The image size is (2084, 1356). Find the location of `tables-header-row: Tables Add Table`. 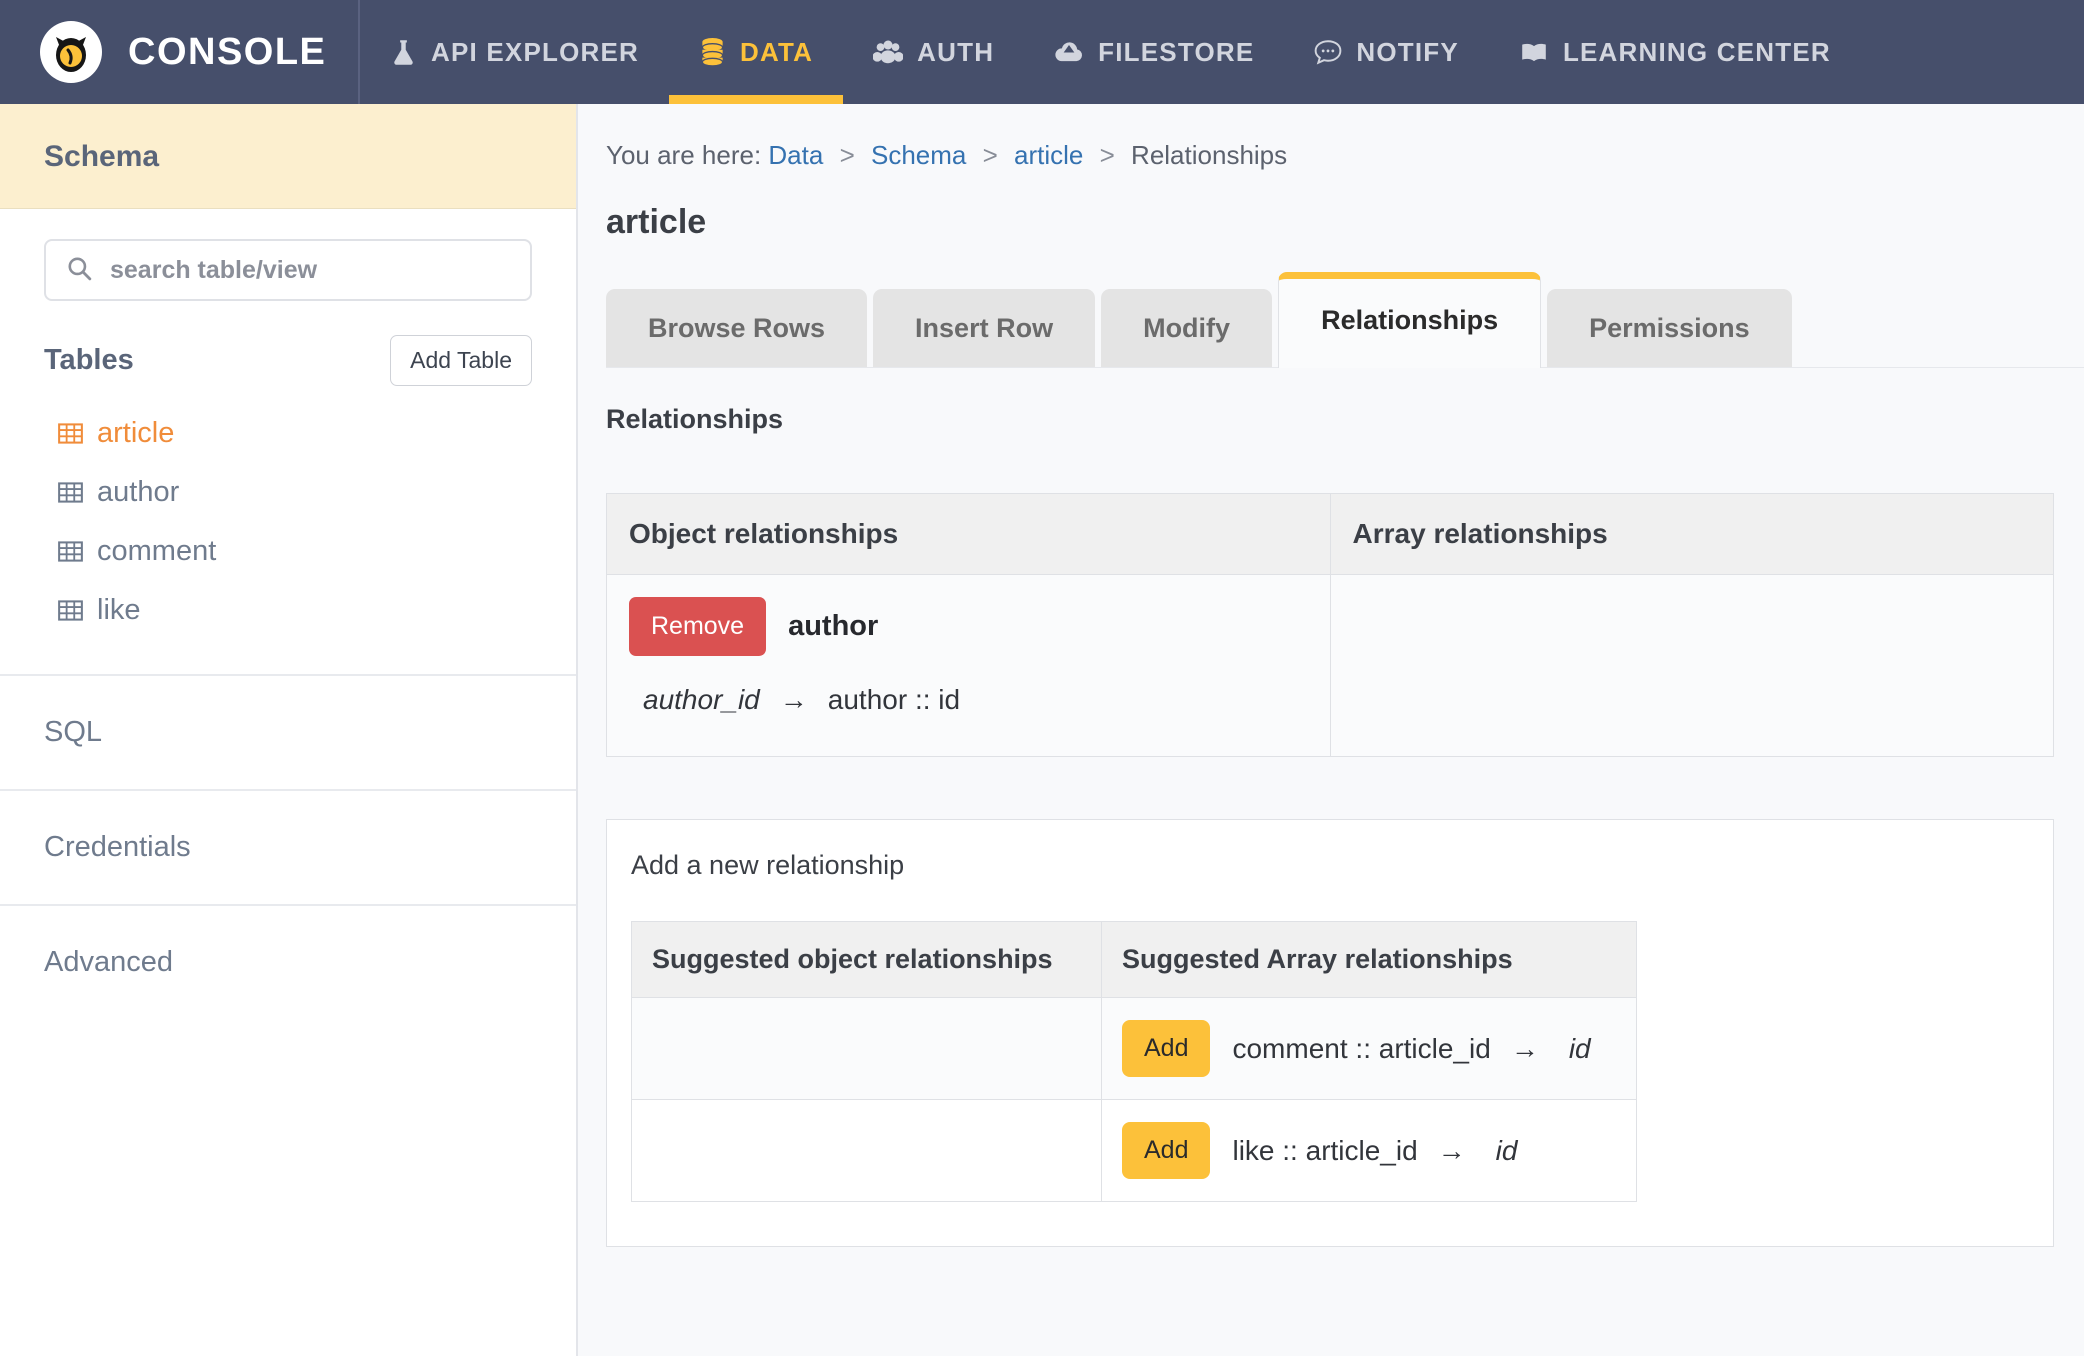

tables-header-row: Tables Add Table is located at coordinates (288, 360).